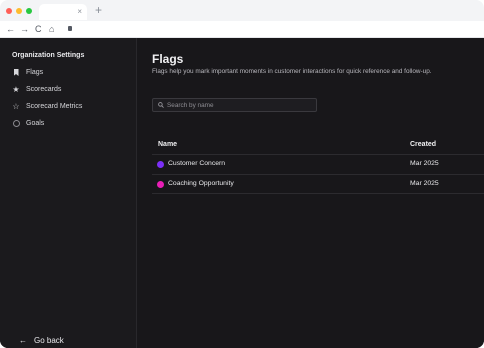 This screenshot has width=484, height=348. What do you see at coordinates (10, 29) in the screenshot?
I see `back-icon: ←` at bounding box center [10, 29].